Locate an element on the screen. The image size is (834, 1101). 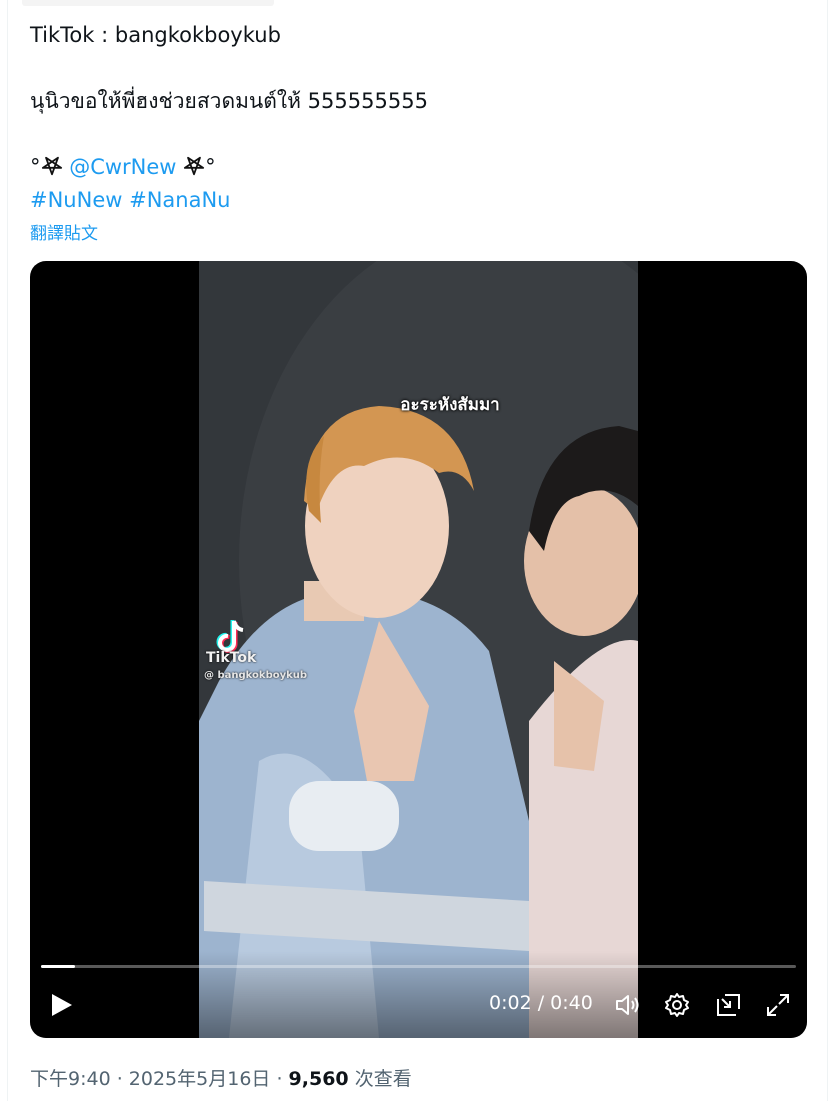
tiktok-watermark-brand: TikTok is located at coordinates (231, 658).